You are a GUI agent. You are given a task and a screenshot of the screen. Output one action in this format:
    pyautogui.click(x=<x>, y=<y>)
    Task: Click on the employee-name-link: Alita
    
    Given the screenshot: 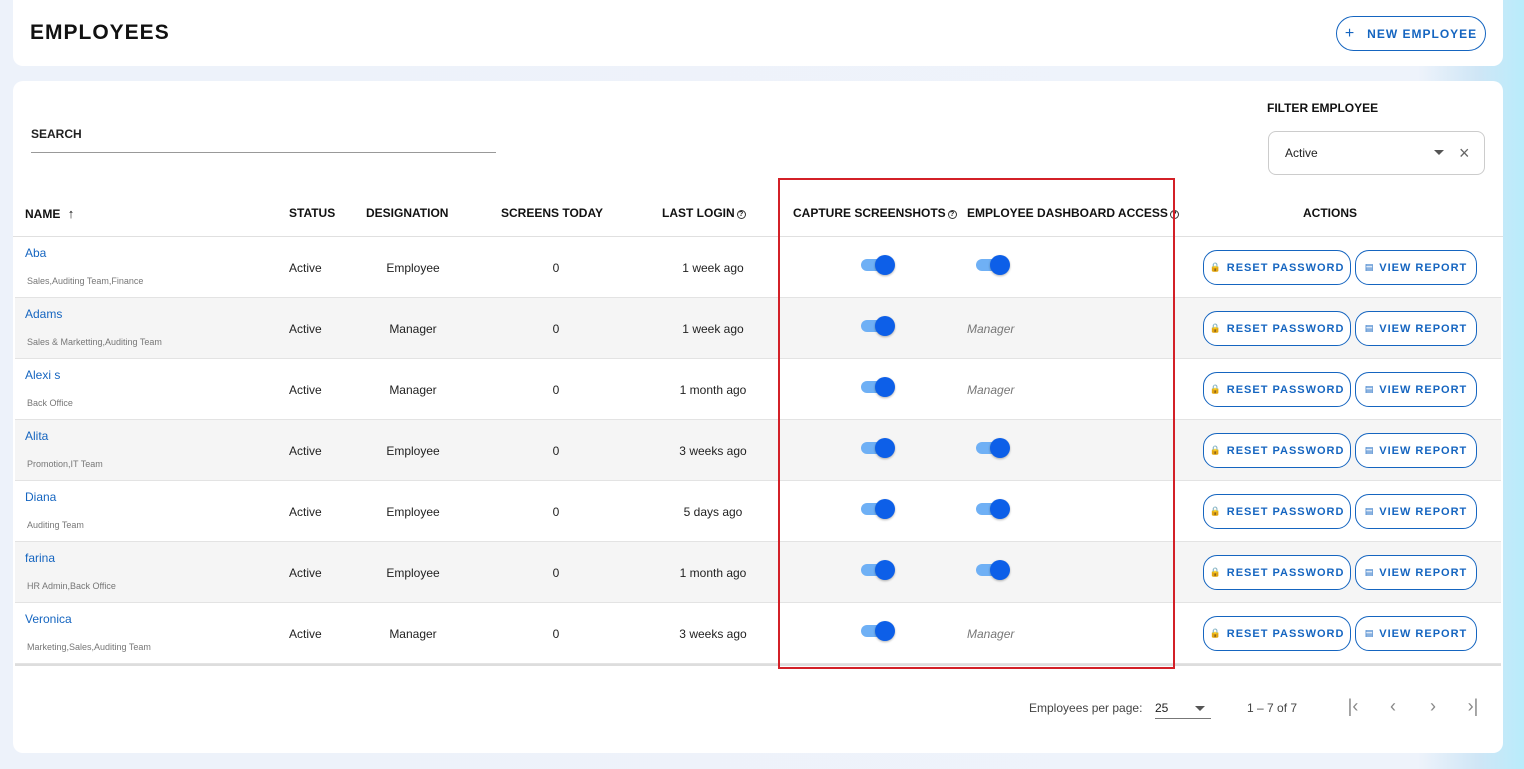 What is the action you would take?
    pyautogui.click(x=36, y=436)
    